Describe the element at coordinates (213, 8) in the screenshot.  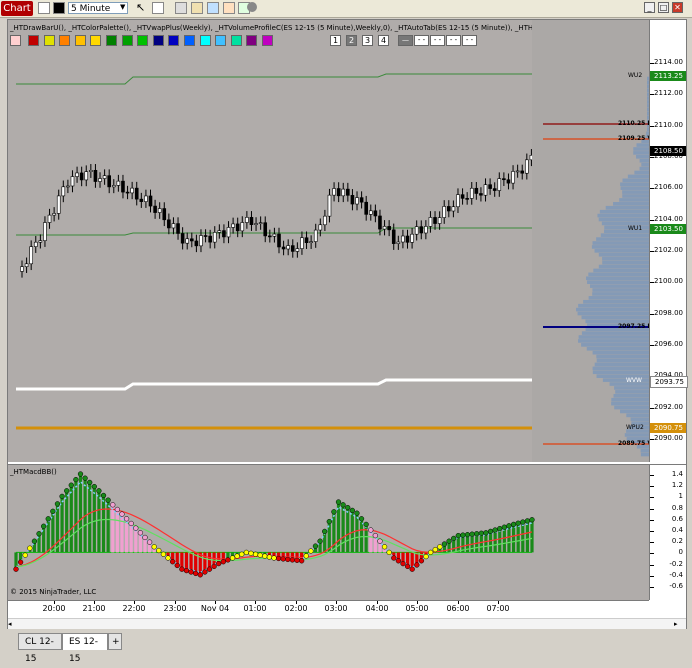
I see `indicators-icon` at that location.